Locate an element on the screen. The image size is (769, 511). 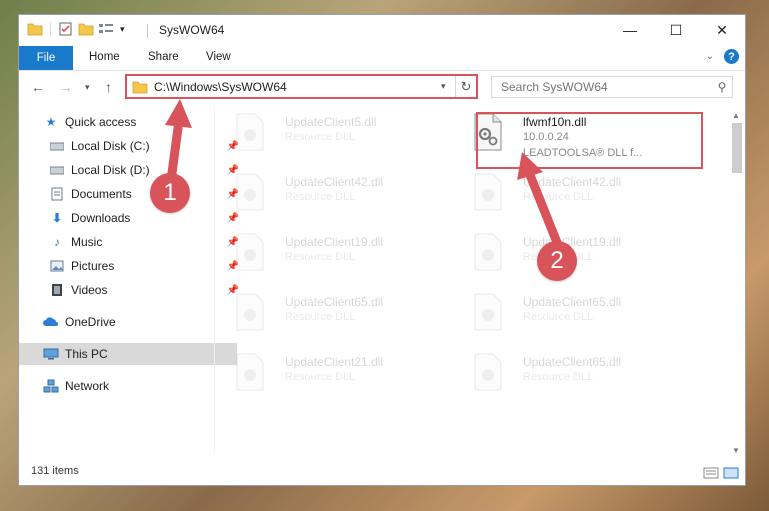
sidebar-item-label: Pictures is located at coordinates (93, 266).